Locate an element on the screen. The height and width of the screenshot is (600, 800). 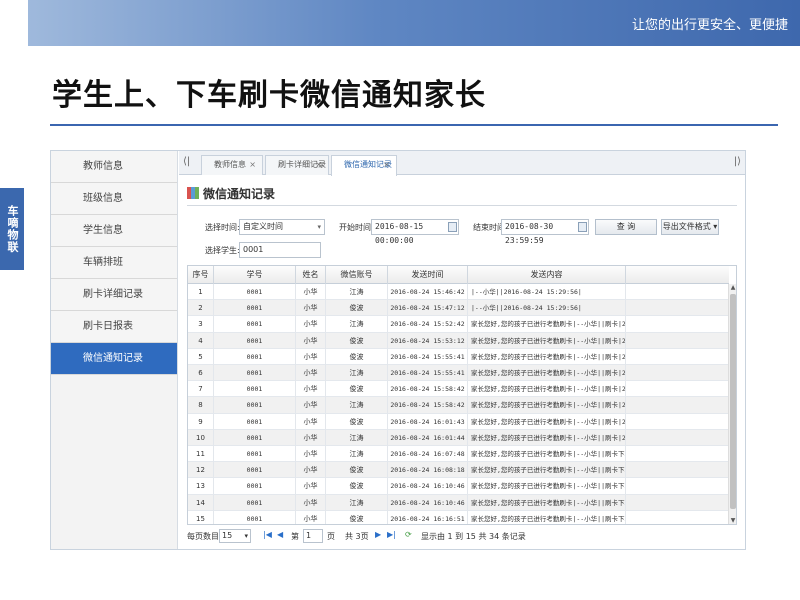
tab-card-records: 刷卡详细记录 × is located at coordinates (297, 165).